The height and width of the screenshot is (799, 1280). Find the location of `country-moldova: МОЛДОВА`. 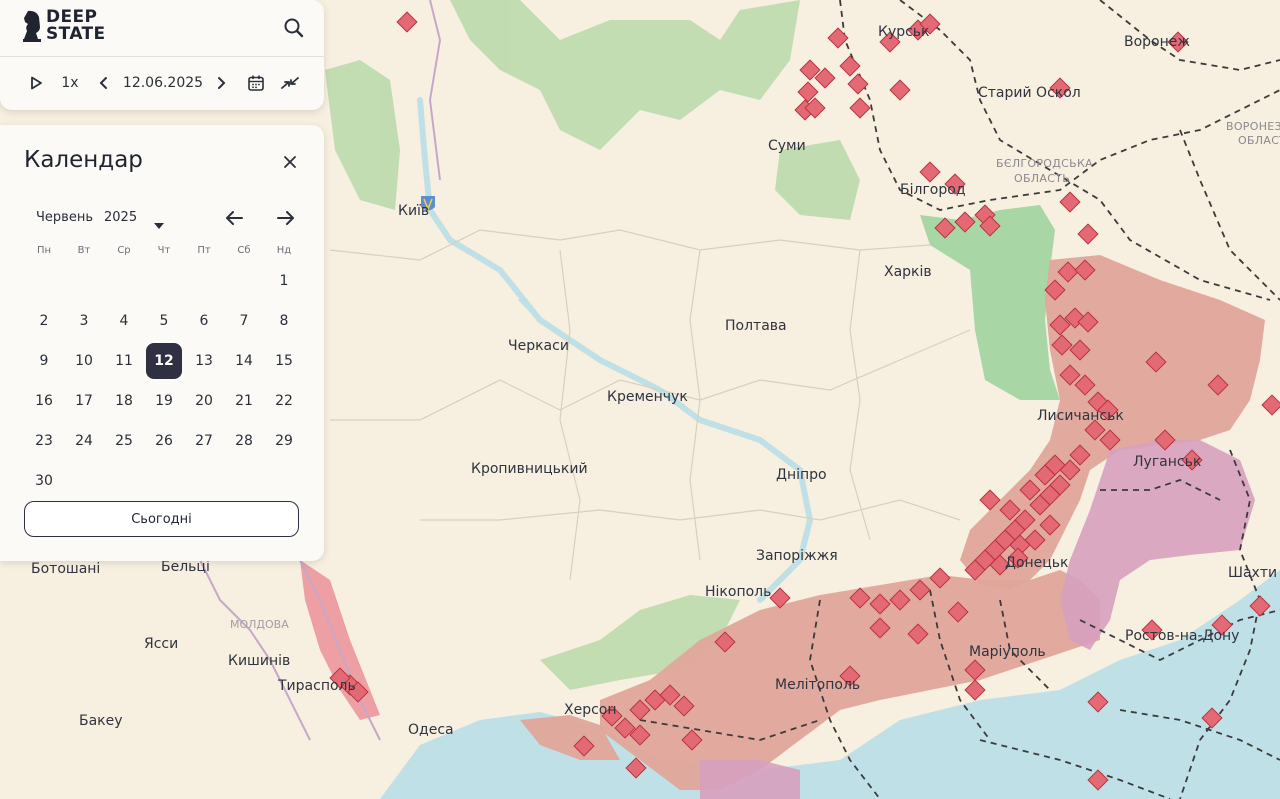

country-moldova: МОЛДОВА is located at coordinates (259, 624).